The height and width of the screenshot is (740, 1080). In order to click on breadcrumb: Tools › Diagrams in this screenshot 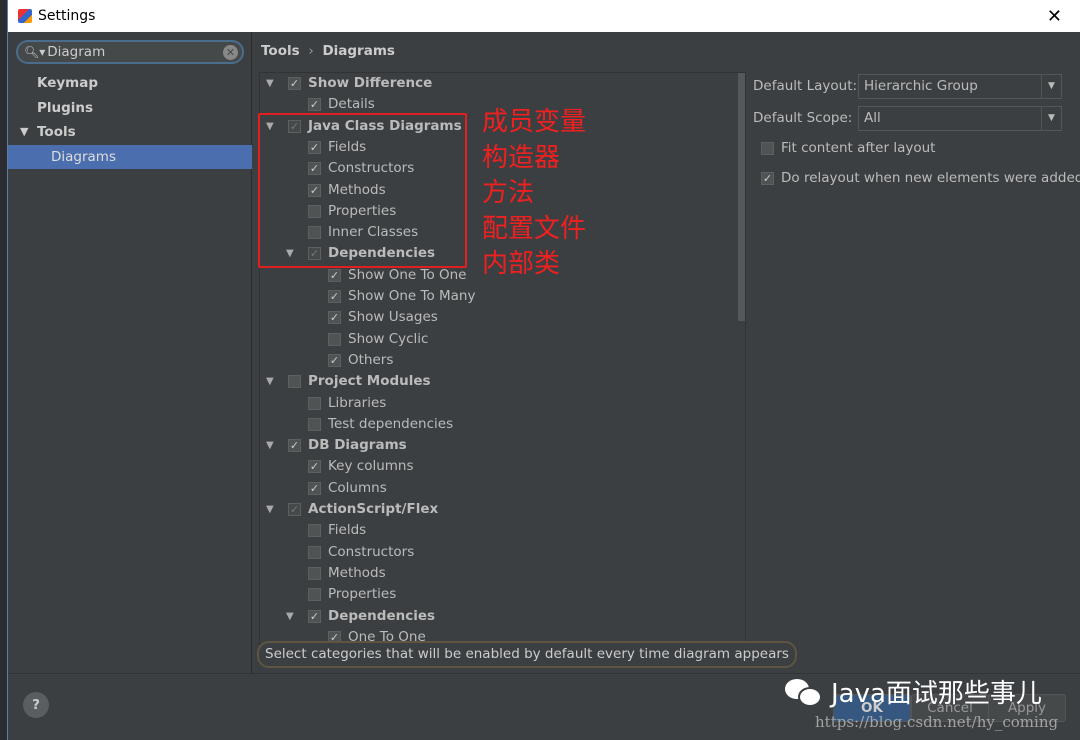, I will do `click(328, 51)`.